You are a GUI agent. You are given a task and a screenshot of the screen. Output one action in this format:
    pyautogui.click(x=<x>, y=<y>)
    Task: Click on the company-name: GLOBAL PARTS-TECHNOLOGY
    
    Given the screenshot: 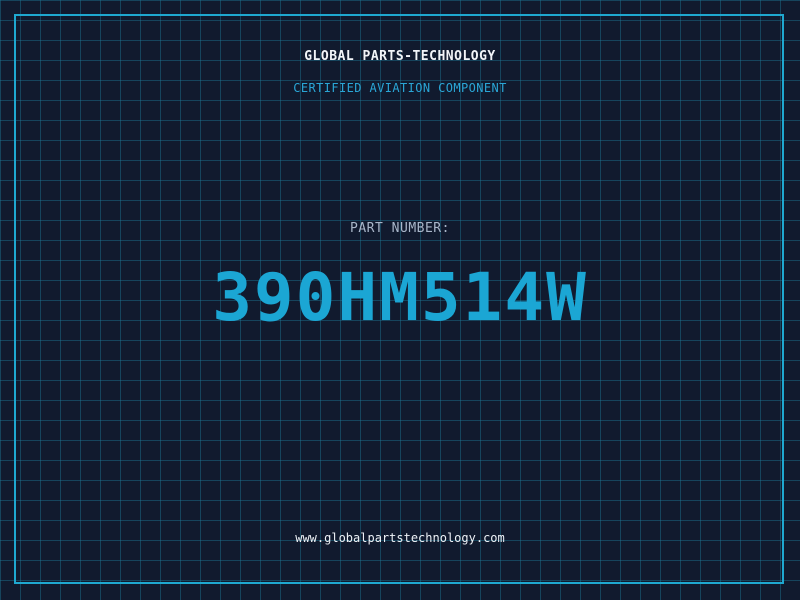 What is the action you would take?
    pyautogui.click(x=400, y=56)
    